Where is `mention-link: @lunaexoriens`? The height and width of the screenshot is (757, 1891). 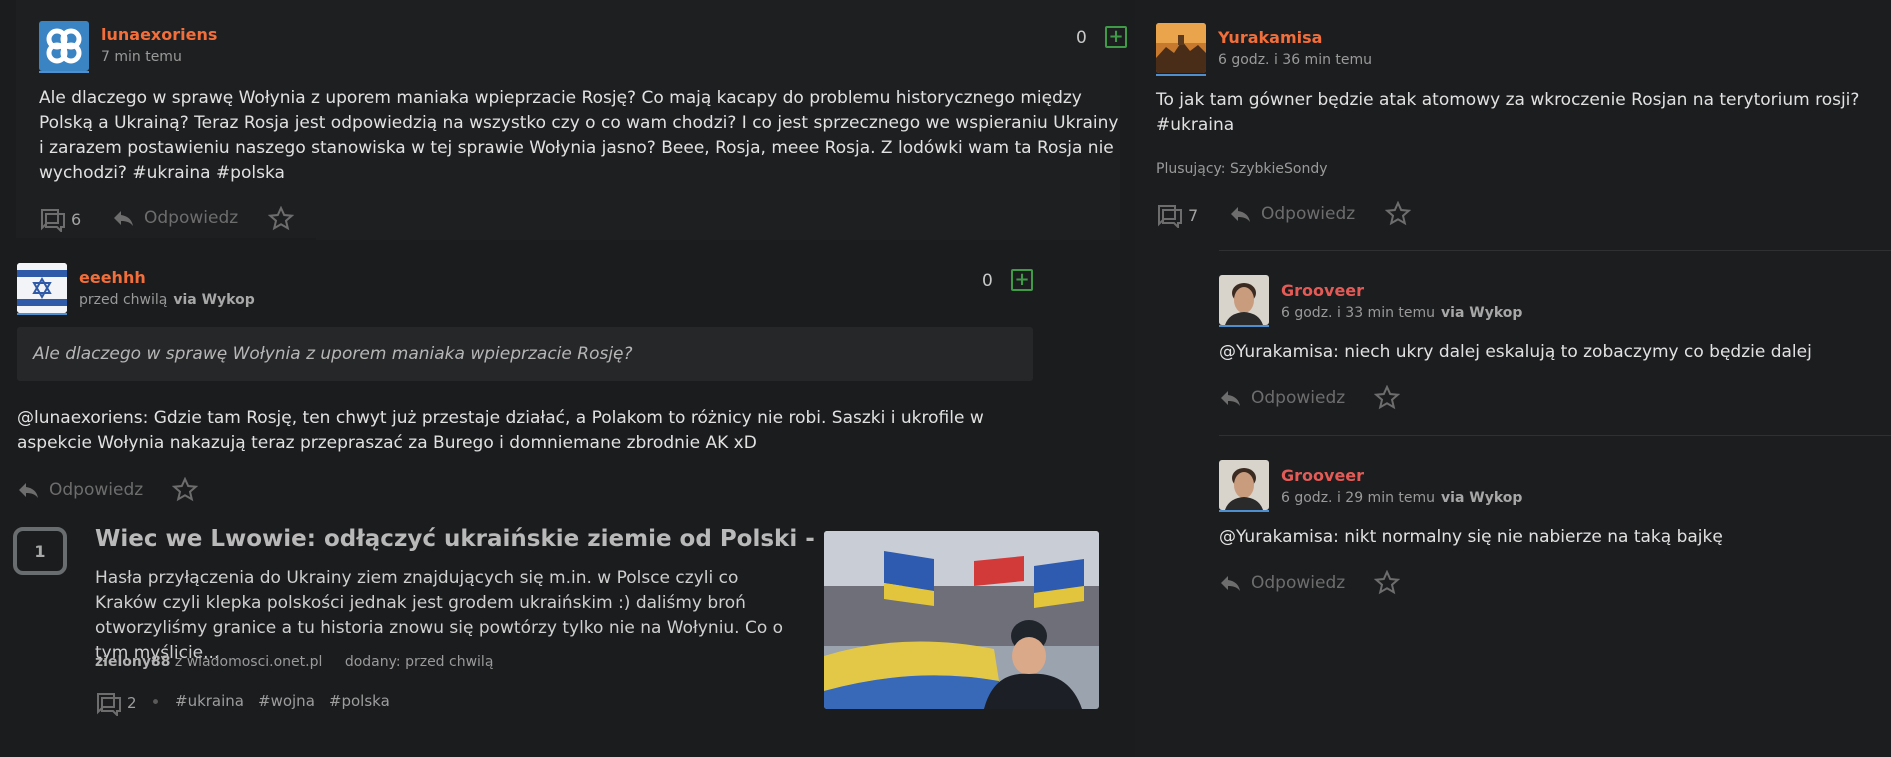
mention-link: @lunaexoriens is located at coordinates (80, 418).